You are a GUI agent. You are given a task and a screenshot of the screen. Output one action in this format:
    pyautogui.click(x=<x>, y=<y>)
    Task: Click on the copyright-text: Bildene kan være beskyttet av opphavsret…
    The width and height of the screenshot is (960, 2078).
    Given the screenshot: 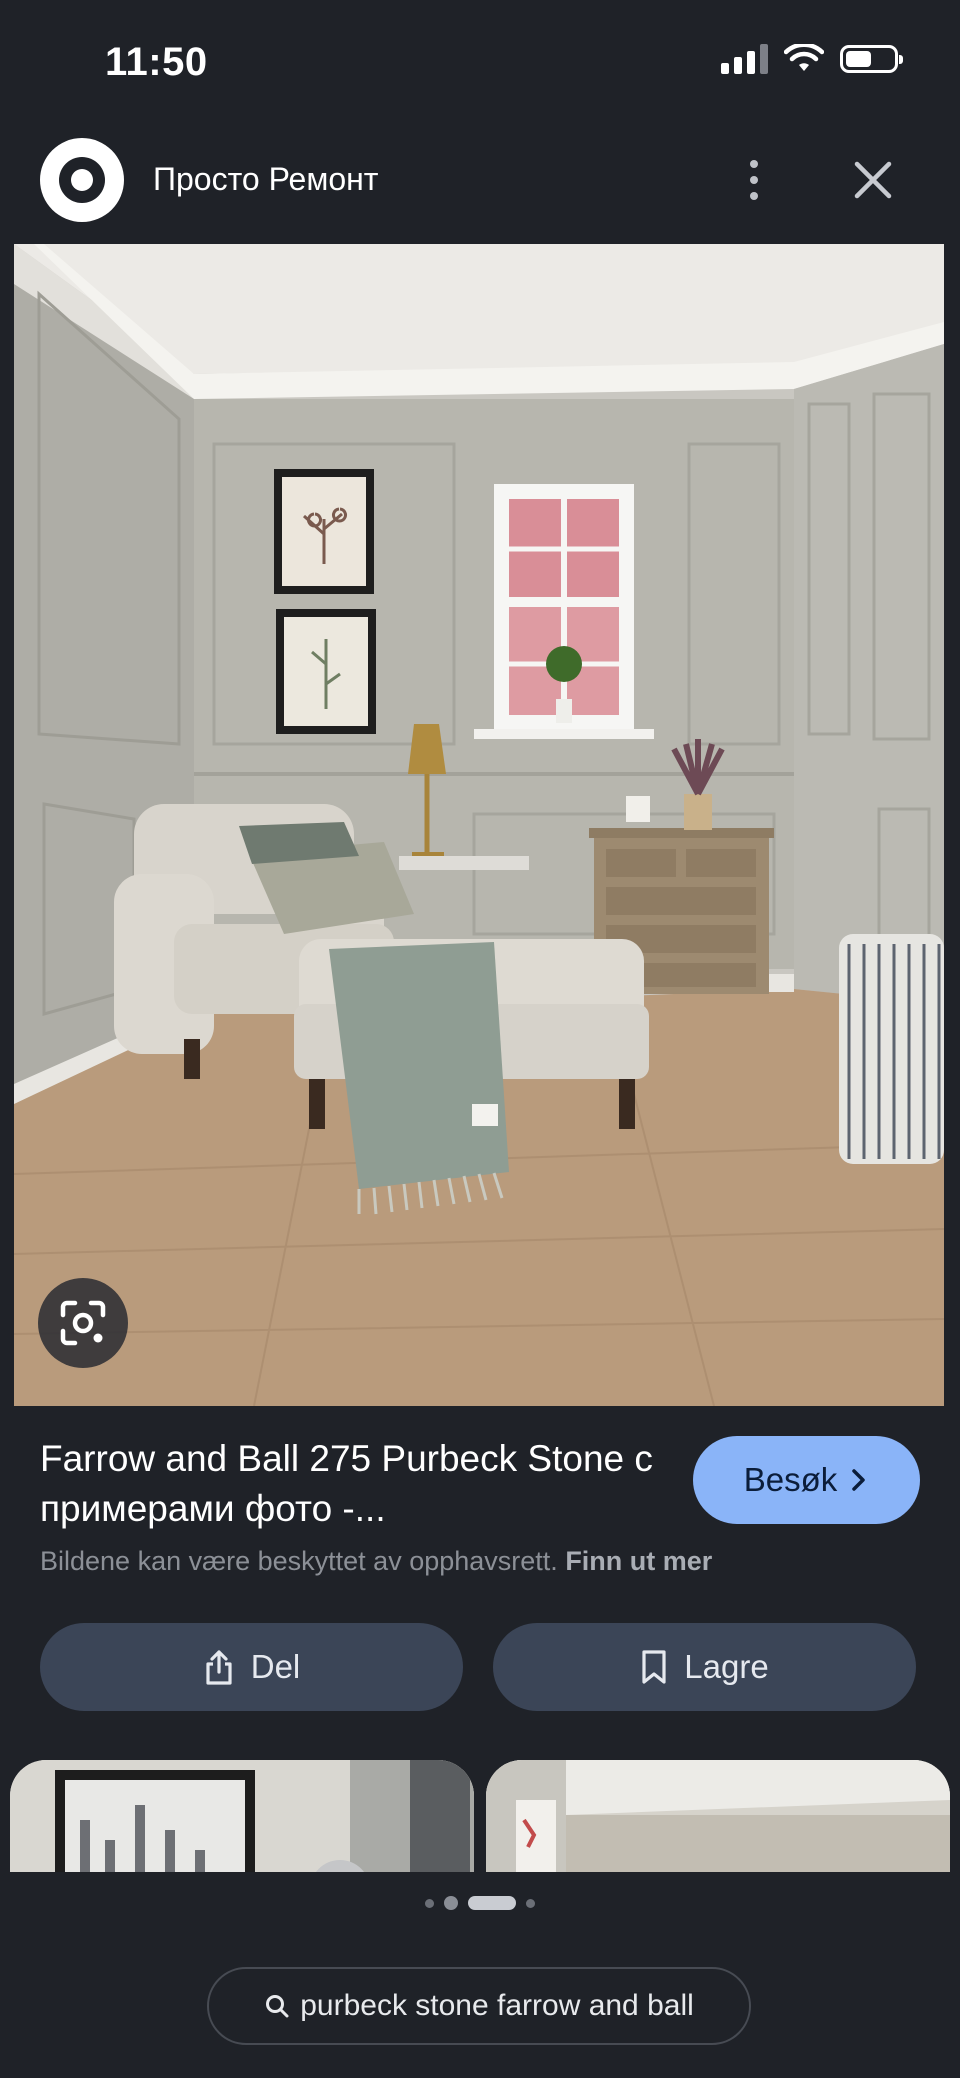 What is the action you would take?
    pyautogui.click(x=299, y=1561)
    